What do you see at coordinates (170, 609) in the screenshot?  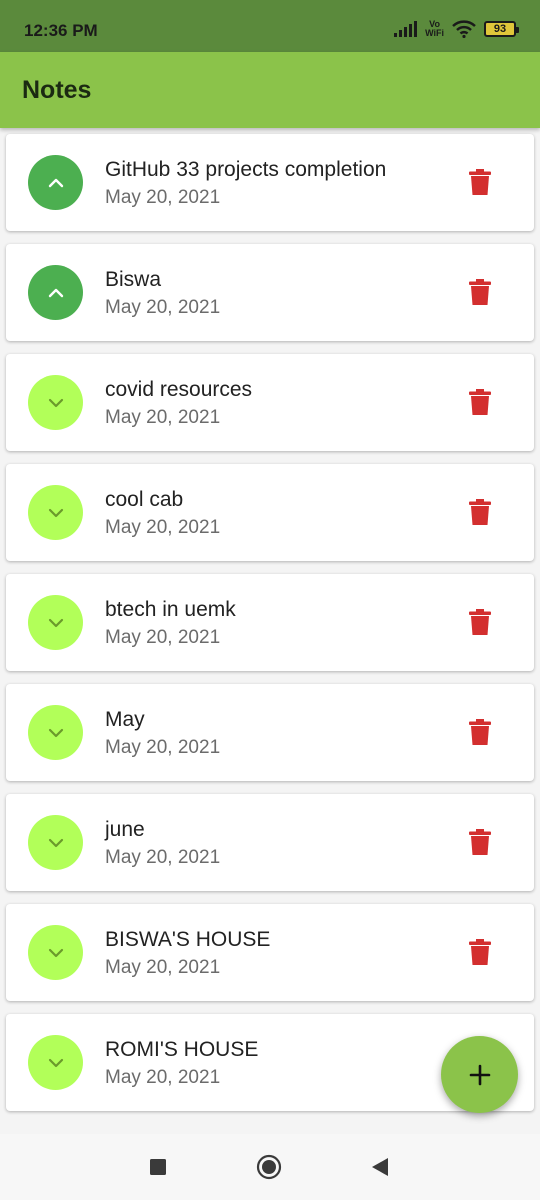 I see `note-title: btech in uemk` at bounding box center [170, 609].